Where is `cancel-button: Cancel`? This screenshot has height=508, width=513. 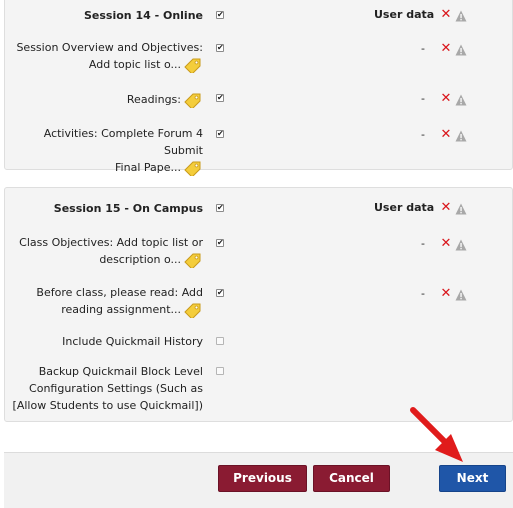
cancel-button: Cancel is located at coordinates (351, 478).